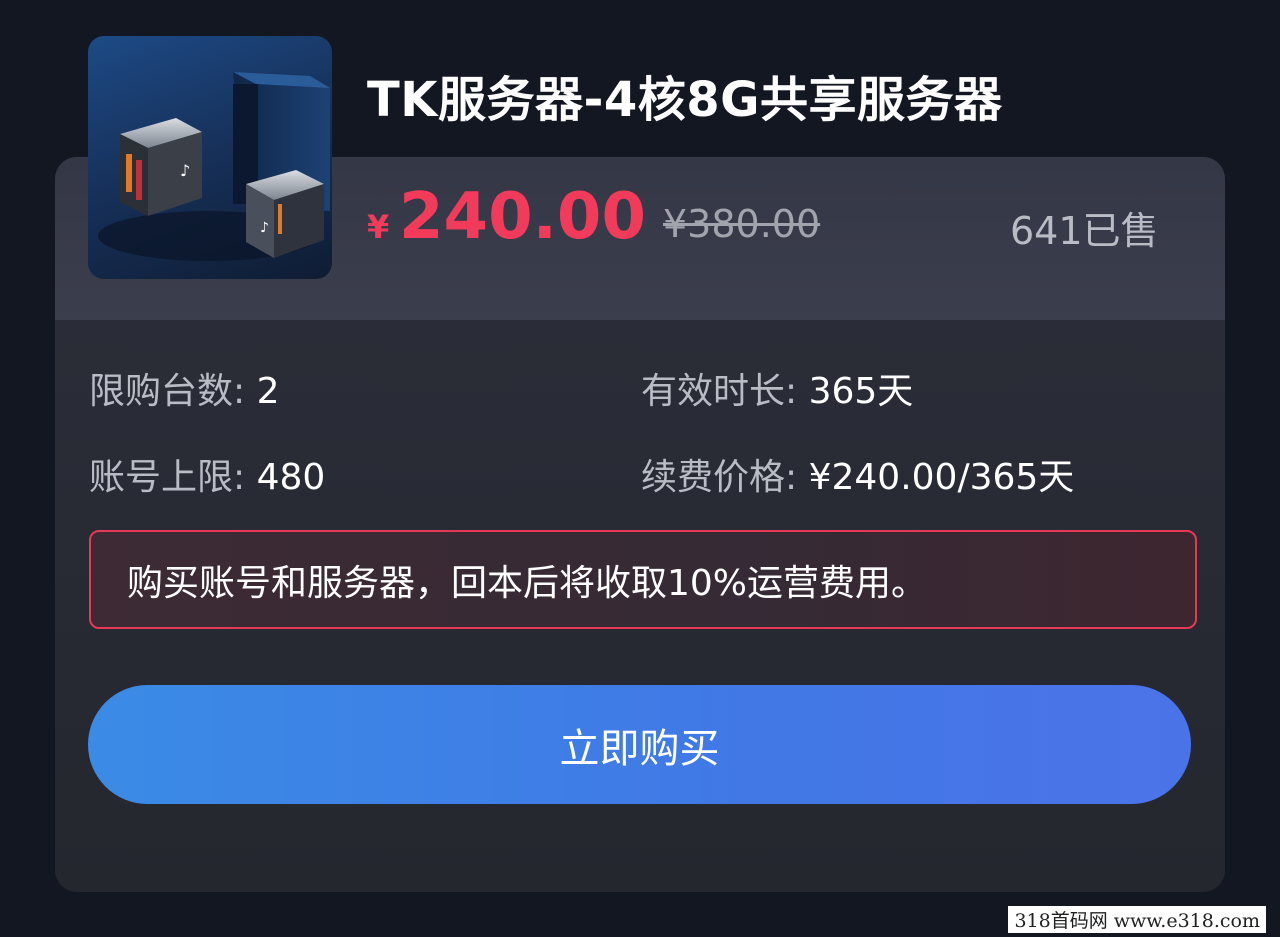  I want to click on original-price: ¥380.00, so click(742, 224).